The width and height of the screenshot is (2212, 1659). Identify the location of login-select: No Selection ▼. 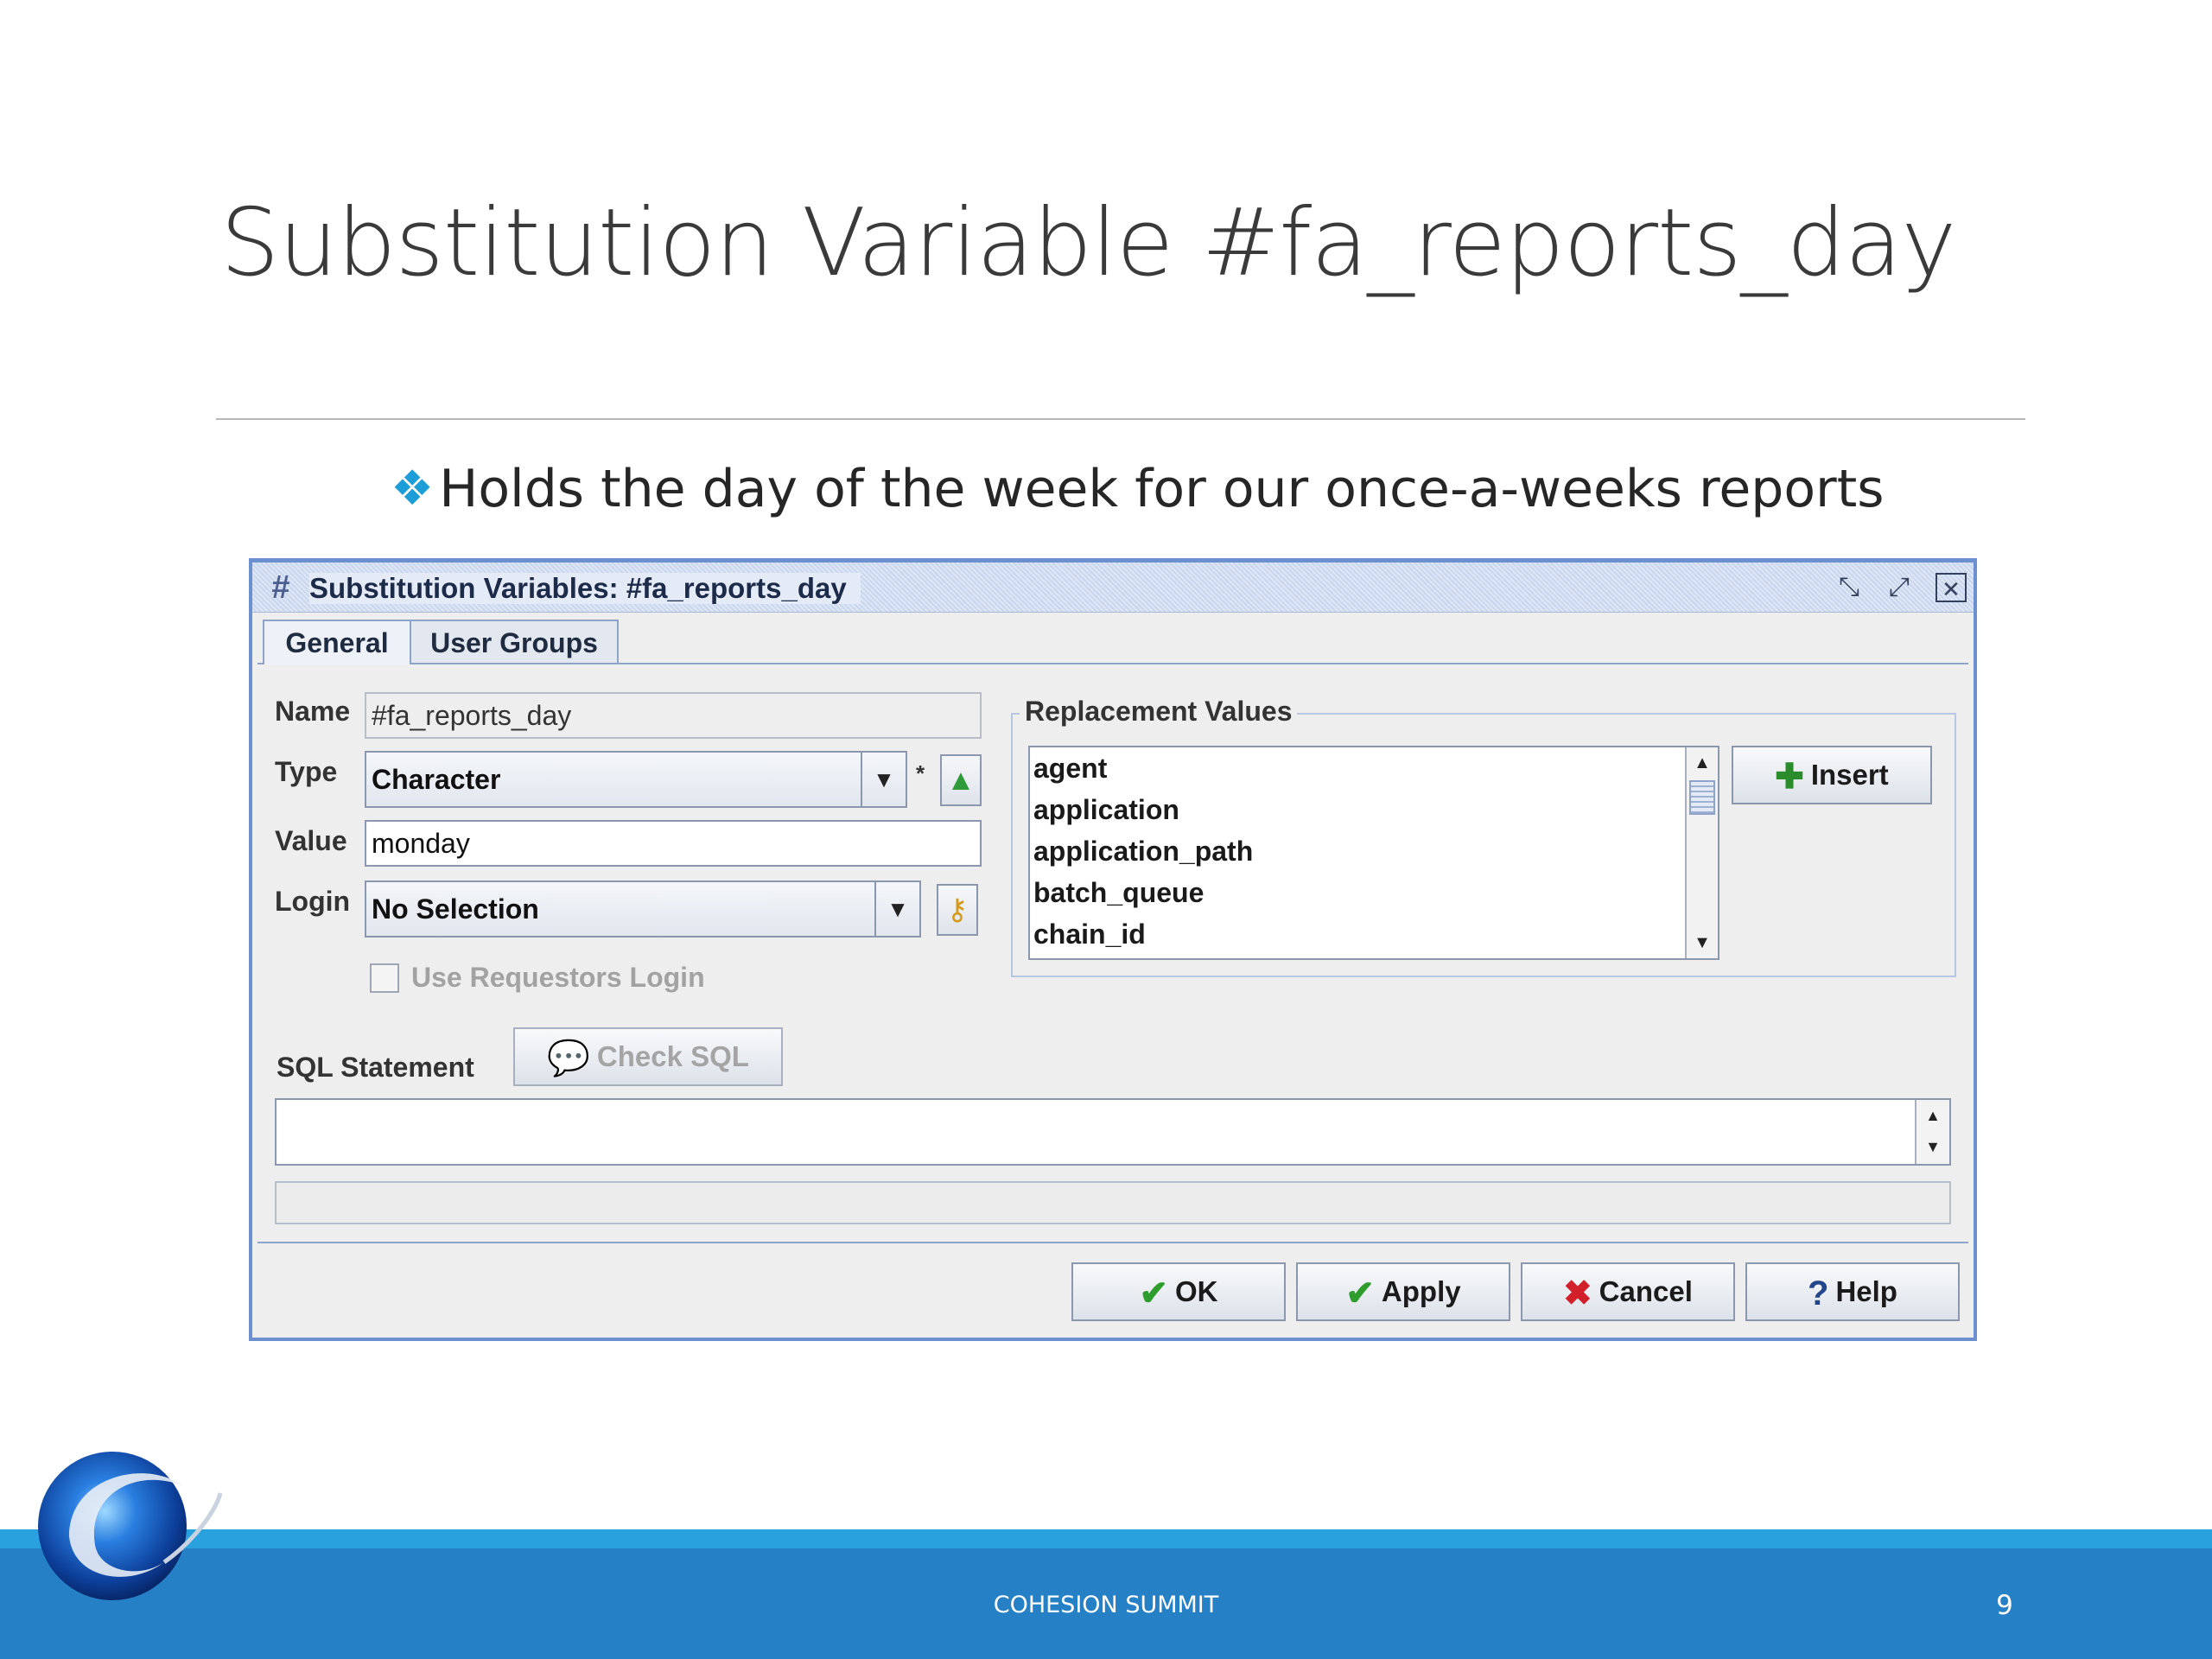
(643, 909).